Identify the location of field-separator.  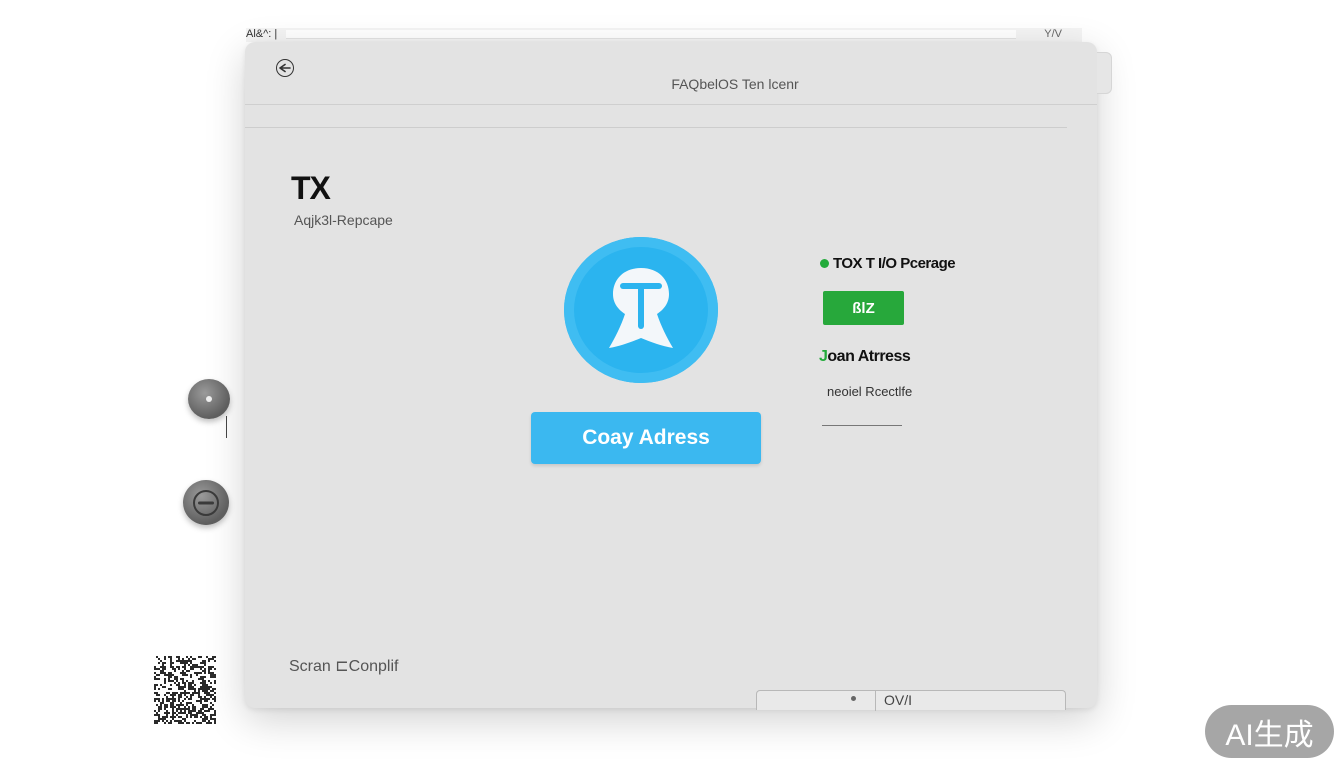
(875, 701).